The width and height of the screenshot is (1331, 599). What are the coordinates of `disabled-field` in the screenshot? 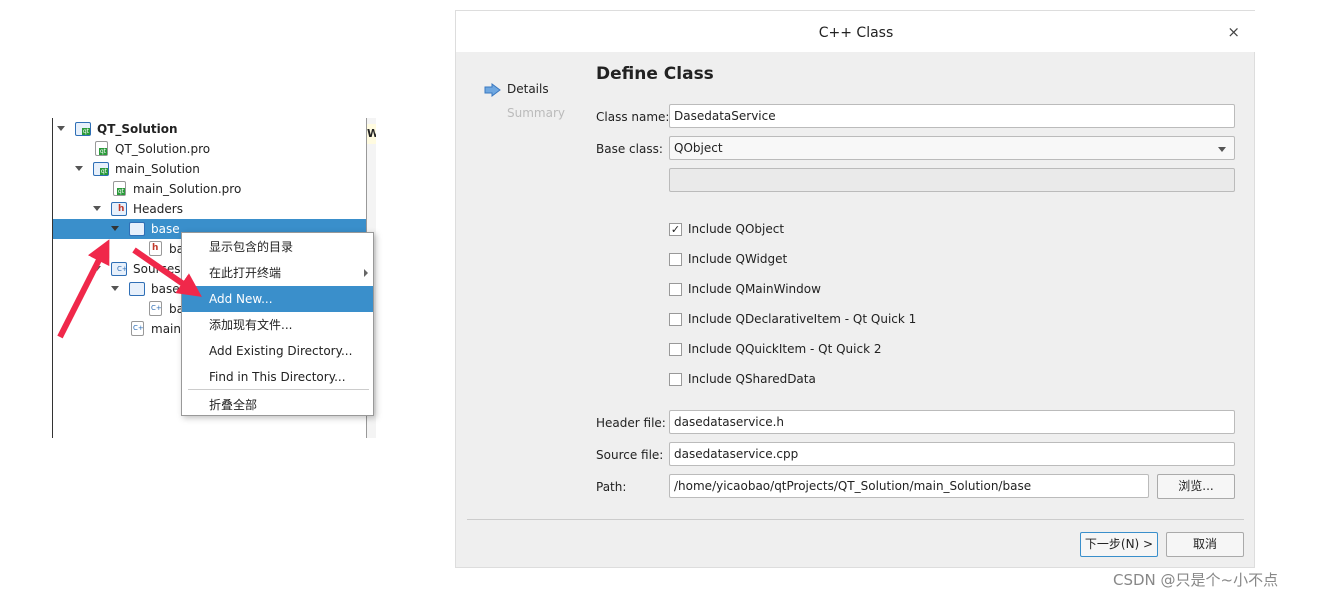 It's located at (952, 180).